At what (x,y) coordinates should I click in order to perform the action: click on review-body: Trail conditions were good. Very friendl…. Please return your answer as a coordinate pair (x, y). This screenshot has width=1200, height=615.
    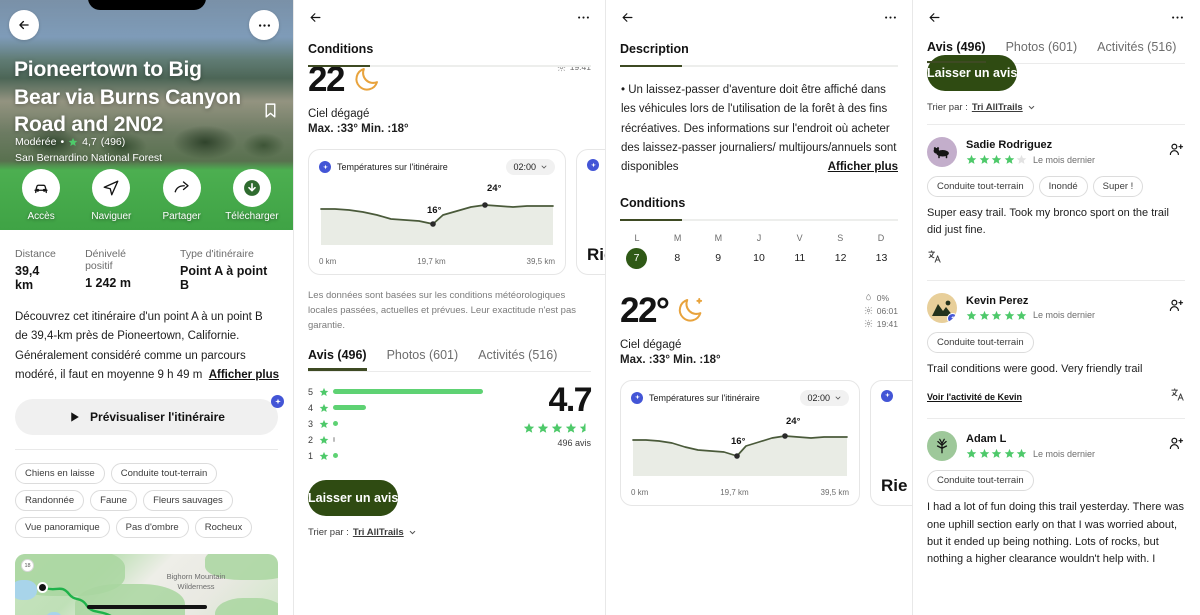
    Looking at the image, I should click on (1035, 368).